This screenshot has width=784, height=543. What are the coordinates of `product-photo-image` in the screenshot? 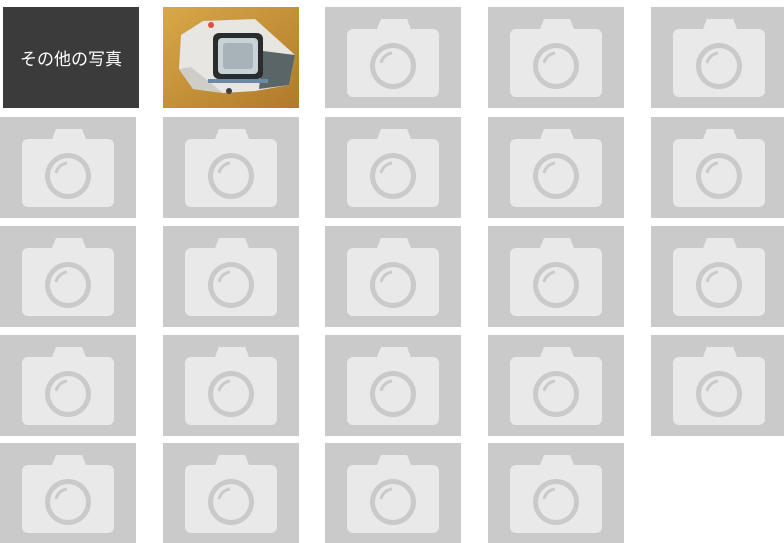 It's located at (231, 57).